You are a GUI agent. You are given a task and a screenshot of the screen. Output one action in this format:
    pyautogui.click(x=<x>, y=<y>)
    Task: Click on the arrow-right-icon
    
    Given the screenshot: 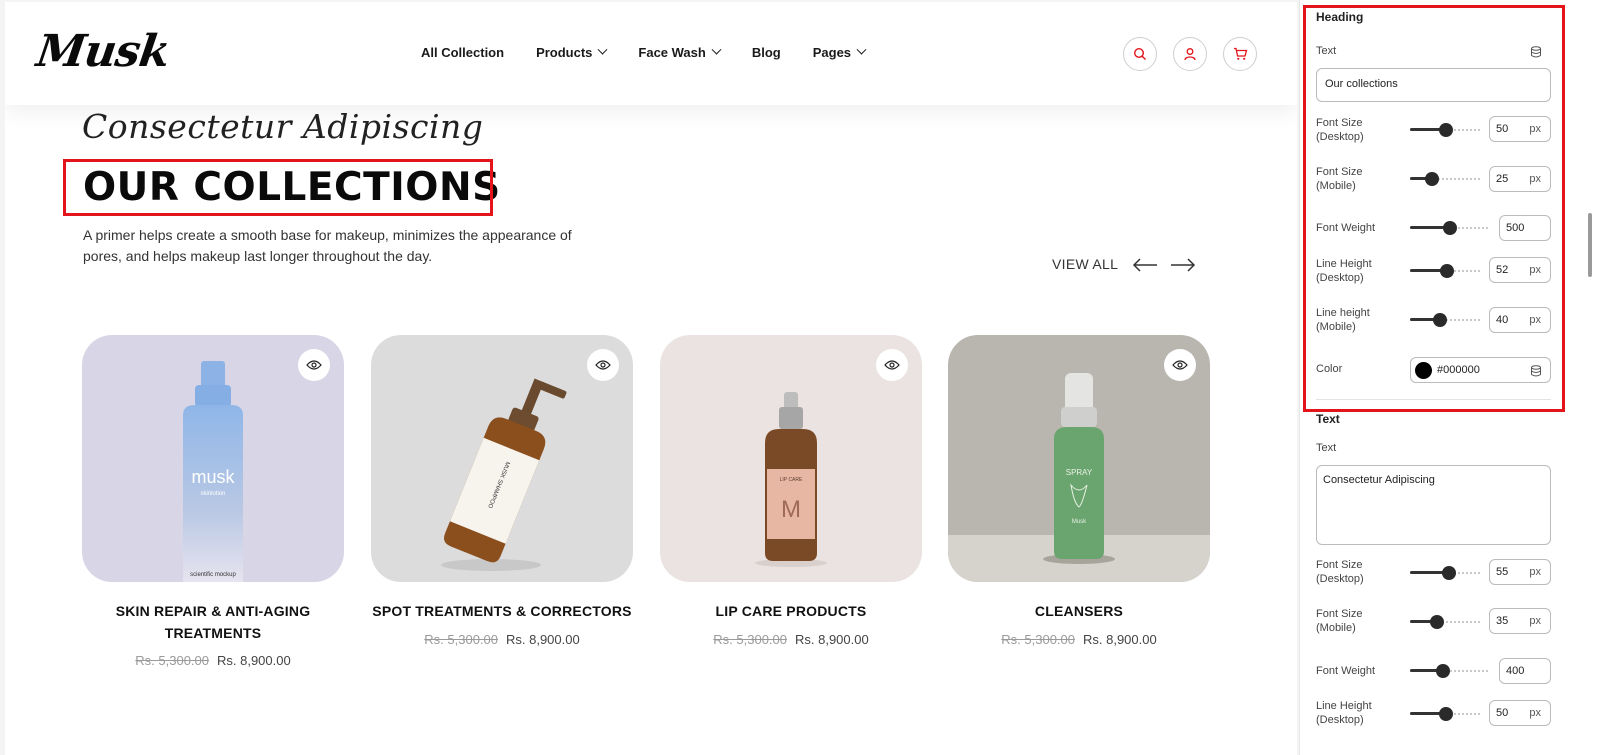 What is the action you would take?
    pyautogui.click(x=1183, y=265)
    